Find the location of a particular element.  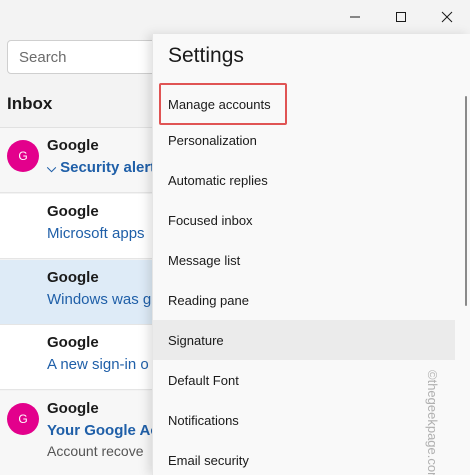

maximize-button is located at coordinates (401, 17).